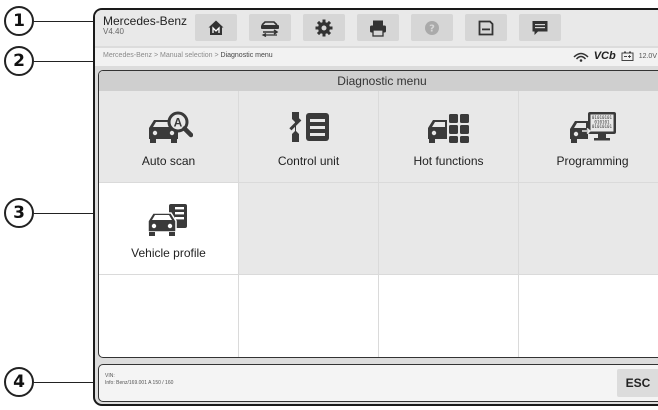 The width and height of the screenshot is (658, 410). What do you see at coordinates (64, 213) in the screenshot?
I see `callout-3-leader` at bounding box center [64, 213].